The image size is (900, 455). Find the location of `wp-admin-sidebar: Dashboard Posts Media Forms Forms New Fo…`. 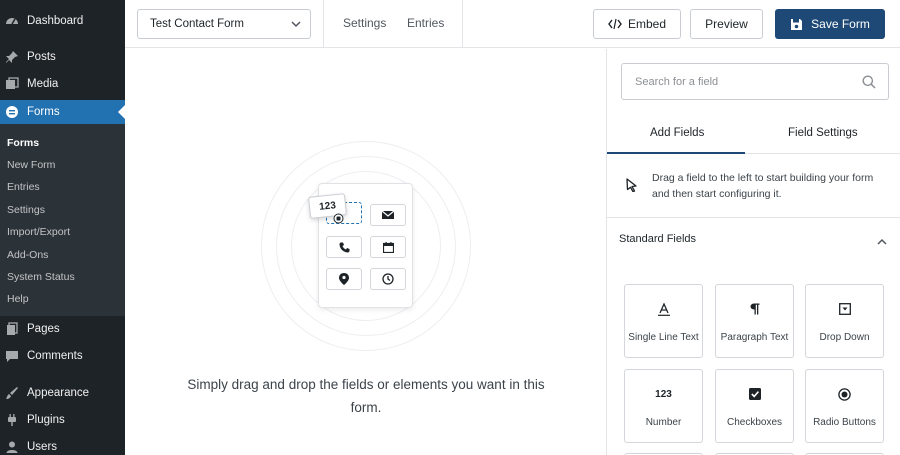

wp-admin-sidebar: Dashboard Posts Media Forms Forms New Fo… is located at coordinates (62, 227).